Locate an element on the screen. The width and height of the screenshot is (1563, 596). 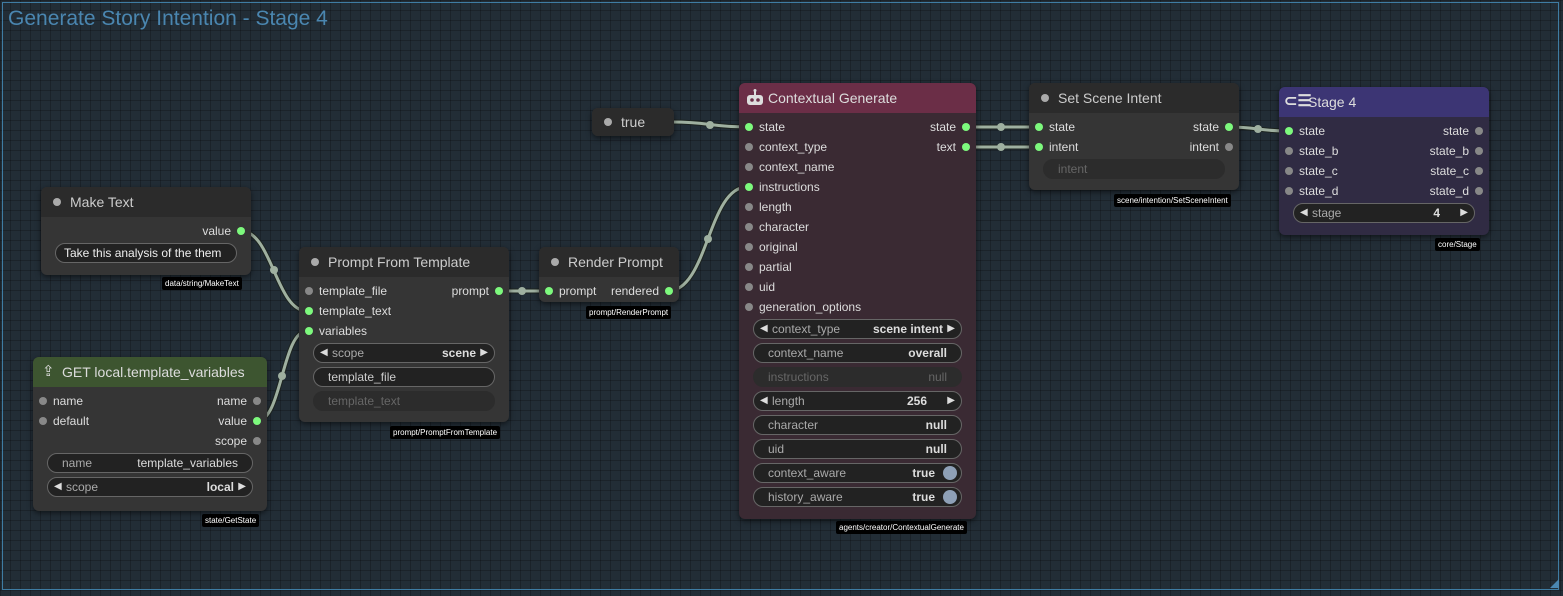
input-variables: variables is located at coordinates (336, 331).